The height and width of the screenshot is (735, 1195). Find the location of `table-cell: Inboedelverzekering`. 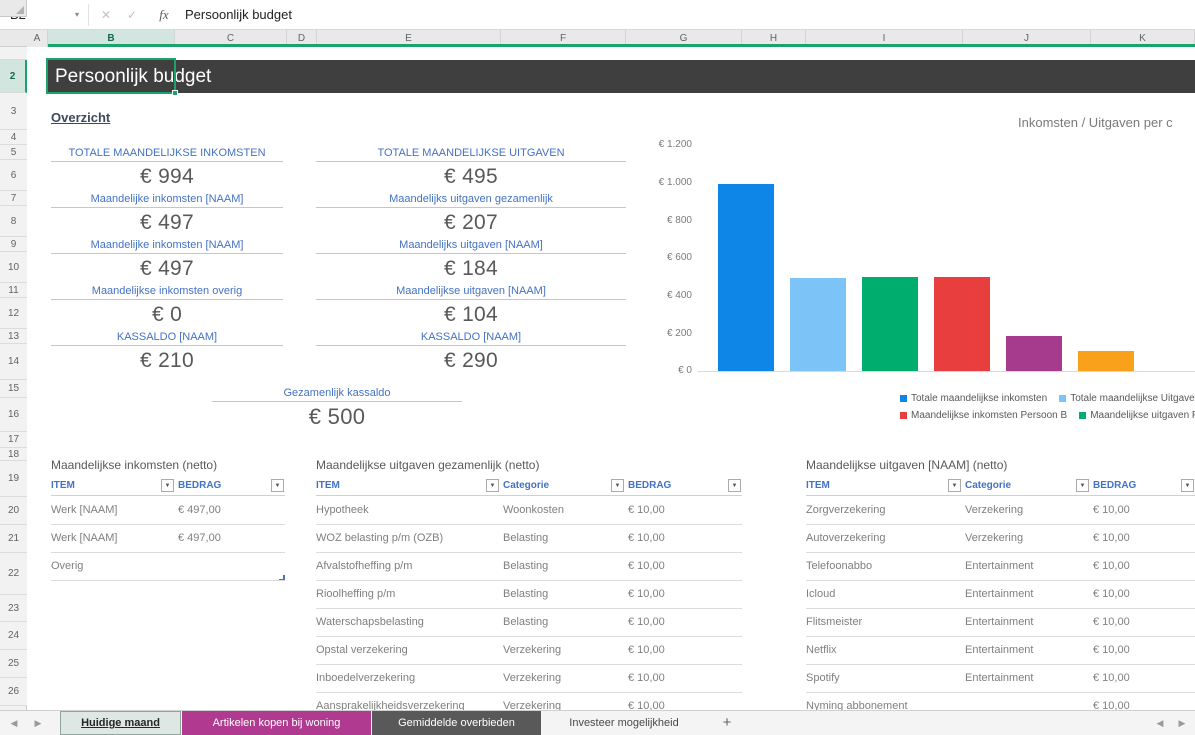

table-cell: Inboedelverzekering is located at coordinates (408, 678).